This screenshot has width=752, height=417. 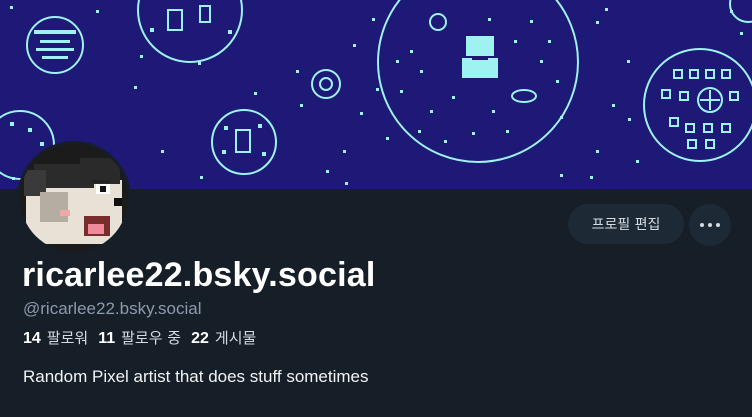 I want to click on following-label: 팔로우 중, so click(x=151, y=338).